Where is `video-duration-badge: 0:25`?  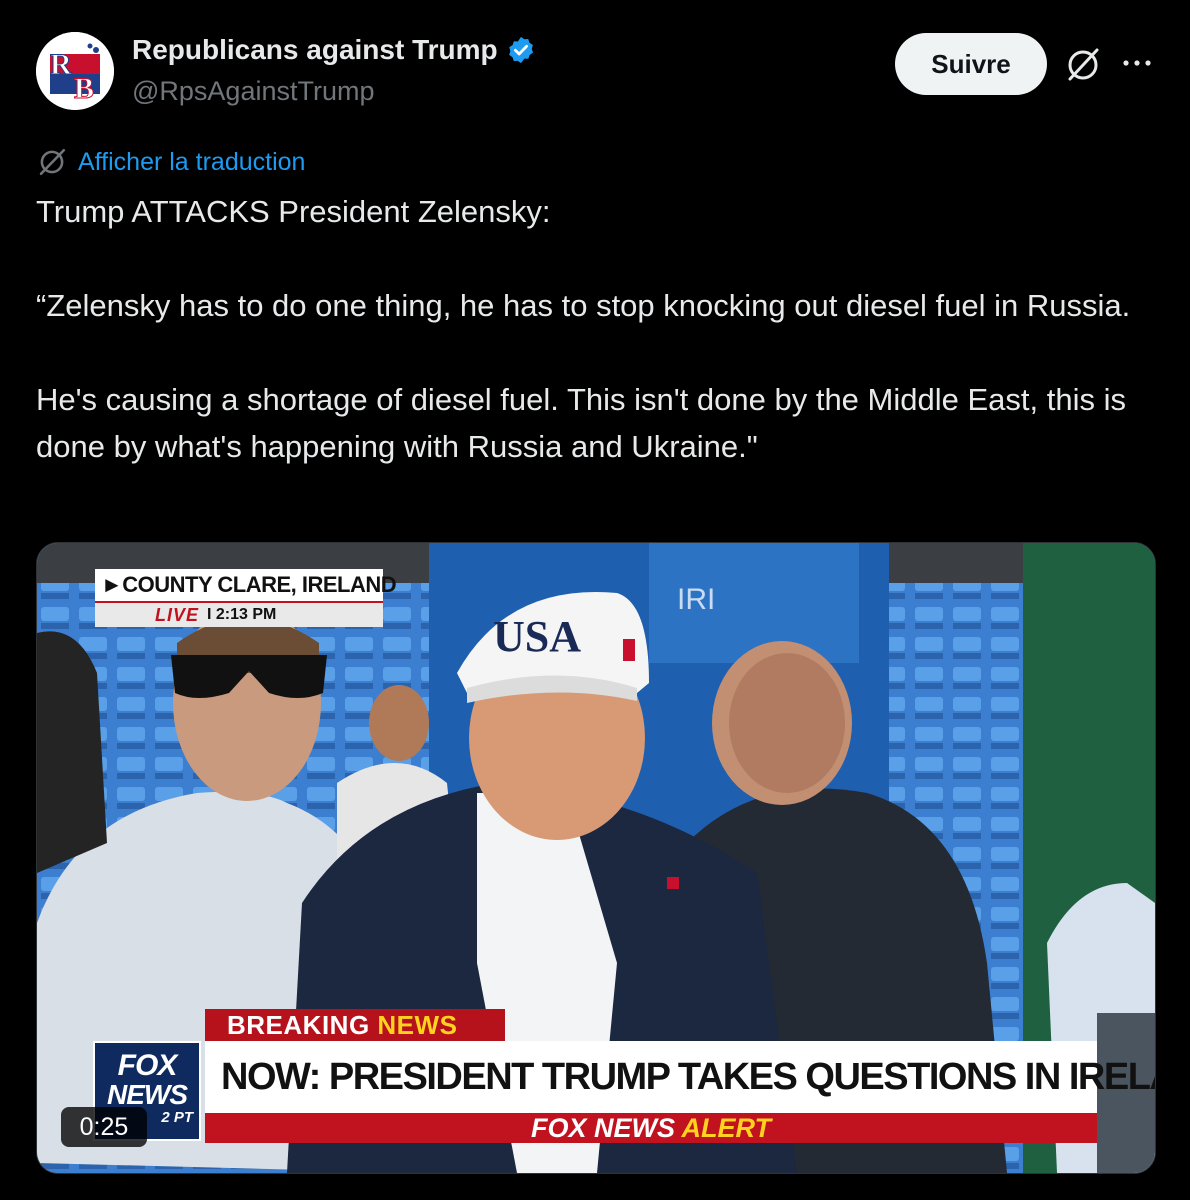
video-duration-badge: 0:25 is located at coordinates (104, 1127).